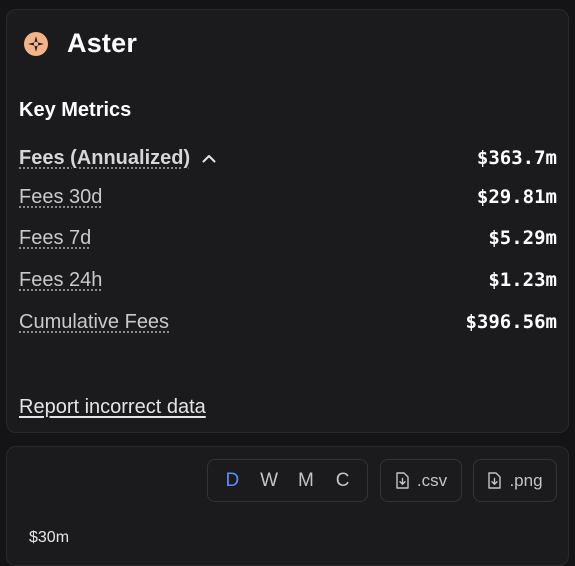 The image size is (575, 566). What do you see at coordinates (104, 158) in the screenshot?
I see `metric-label: Fees (Annualized)` at bounding box center [104, 158].